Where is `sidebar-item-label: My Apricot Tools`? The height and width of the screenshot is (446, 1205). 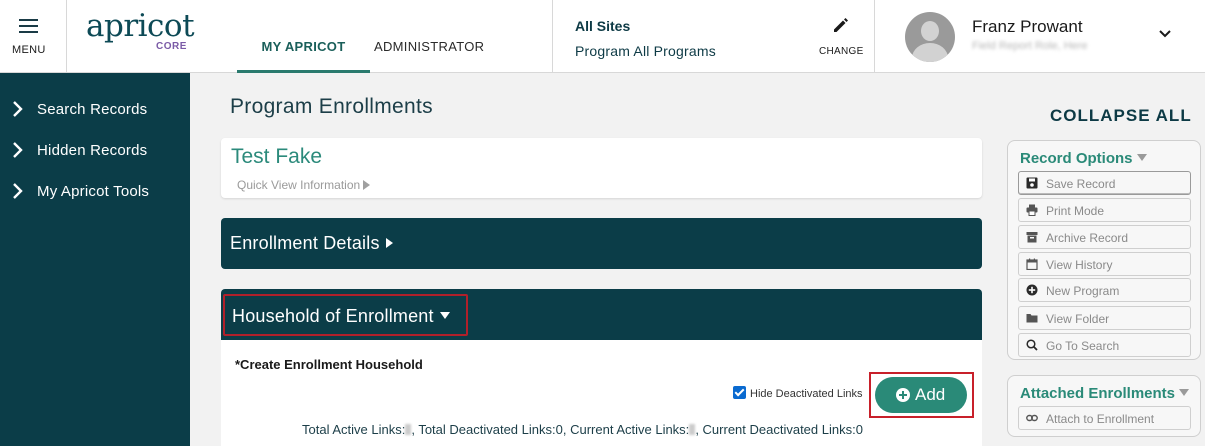 sidebar-item-label: My Apricot Tools is located at coordinates (93, 191).